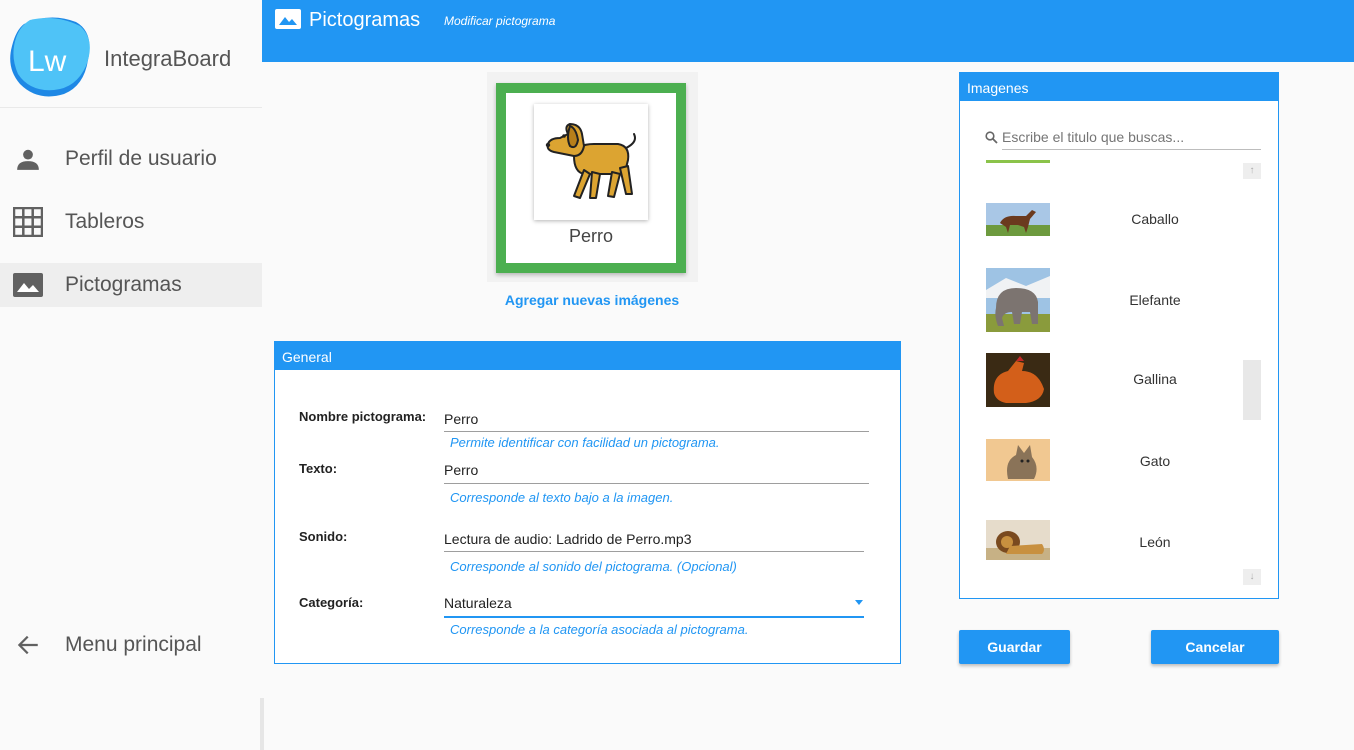 This screenshot has height=750, width=1354. What do you see at coordinates (1131, 137) in the screenshot?
I see `search-input` at bounding box center [1131, 137].